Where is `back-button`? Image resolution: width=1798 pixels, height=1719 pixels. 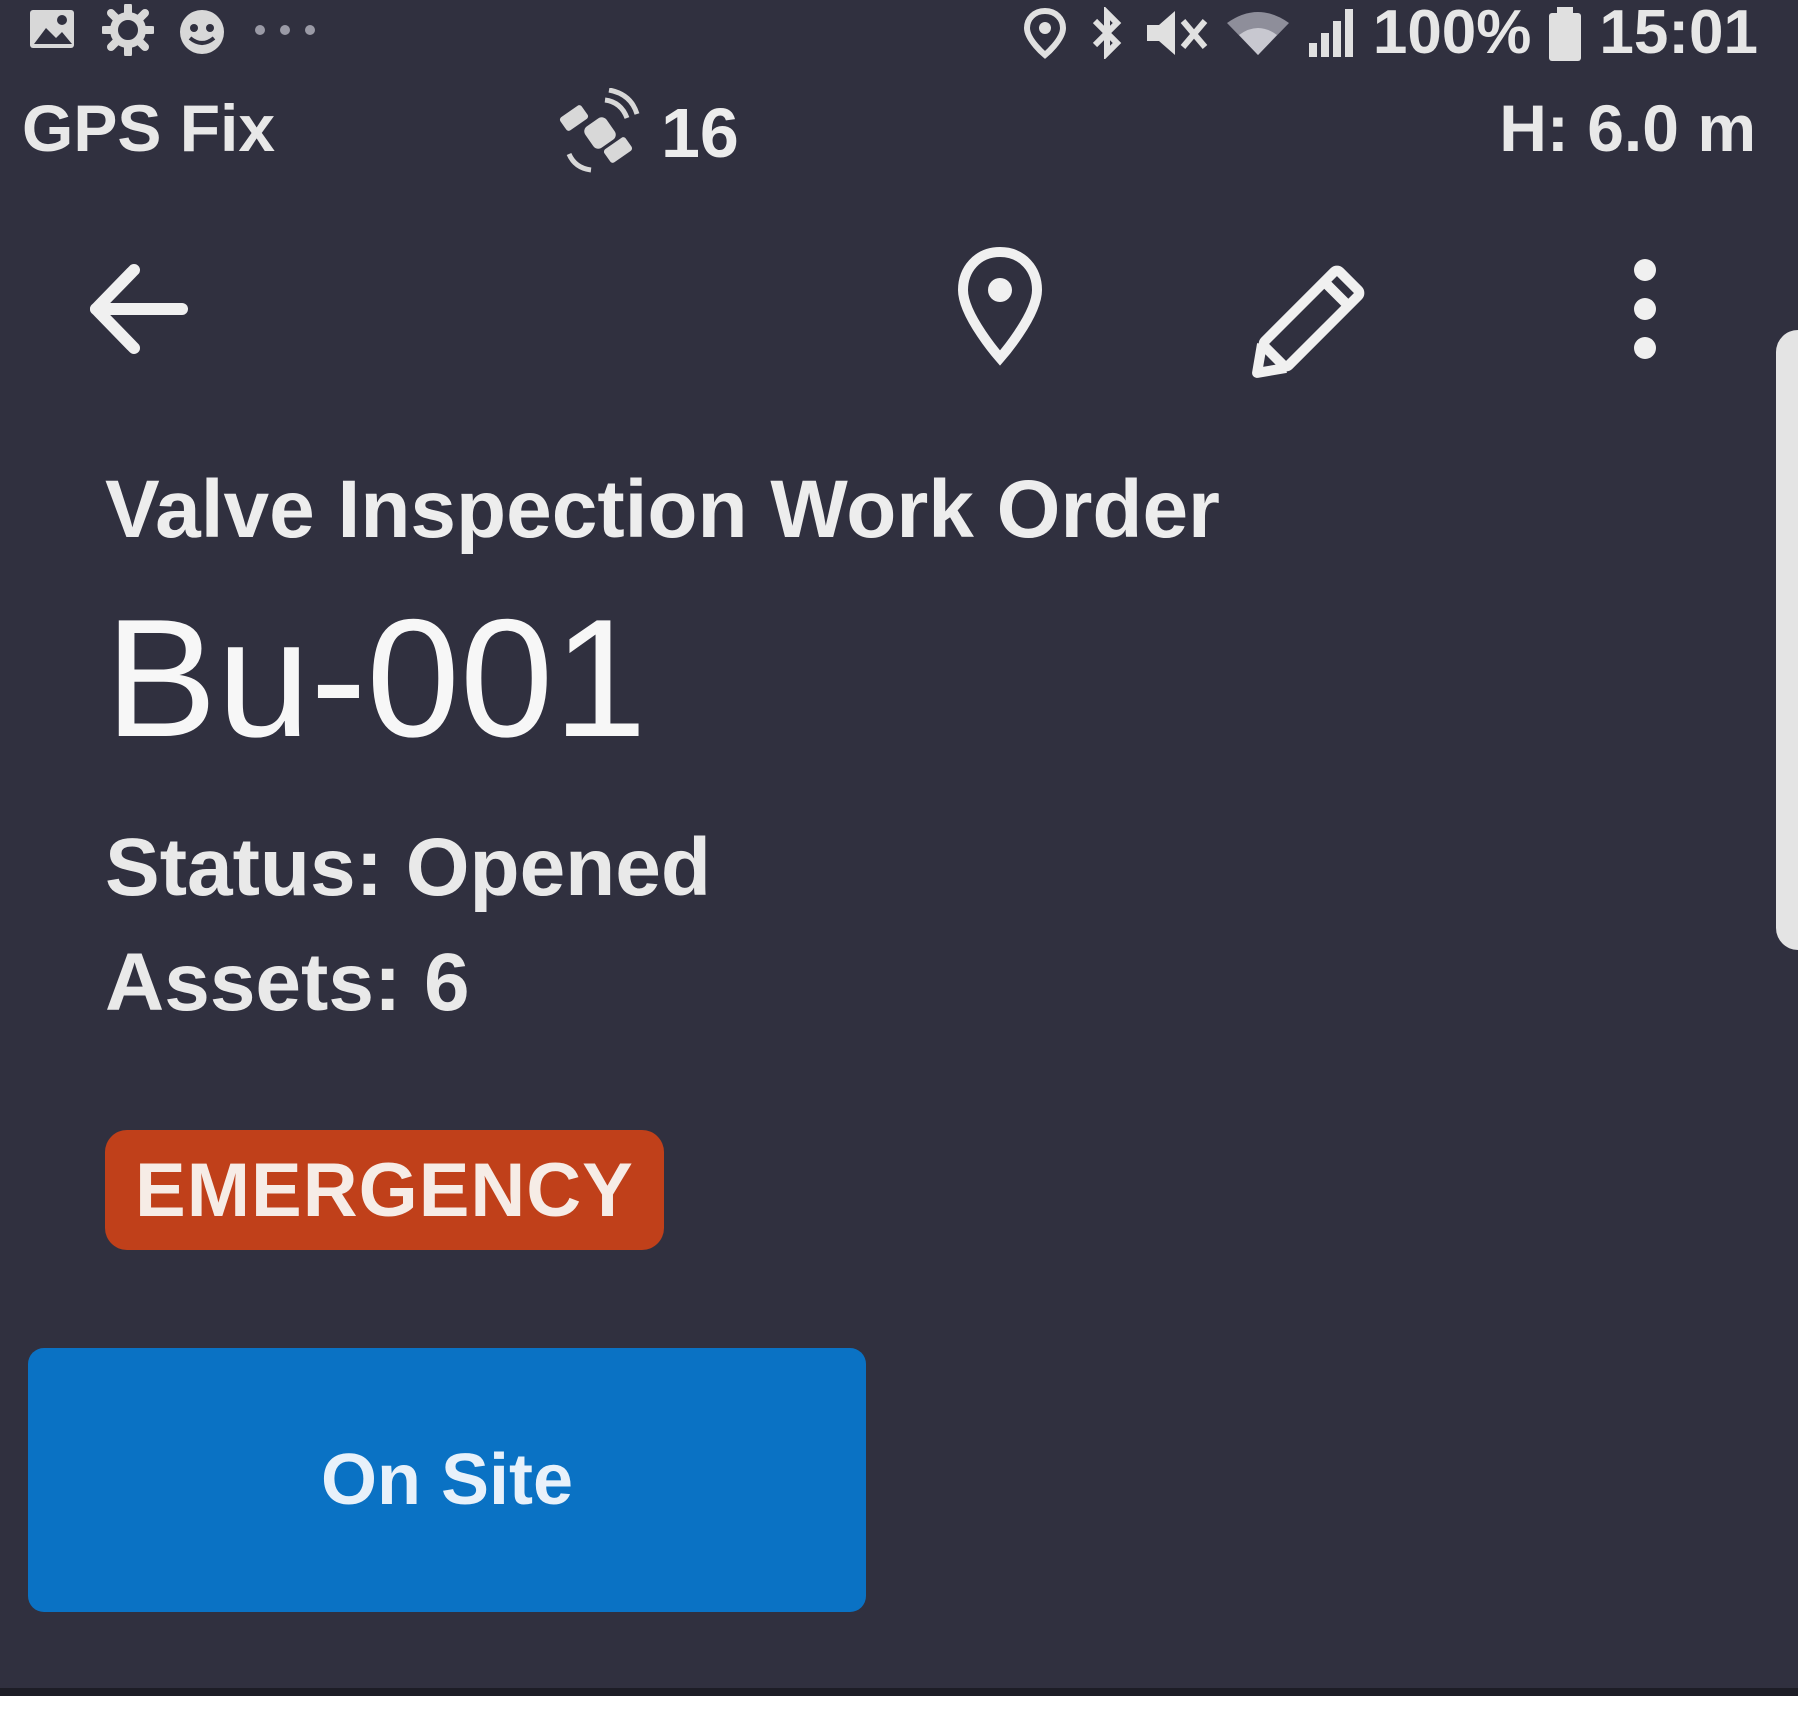
back-button is located at coordinates (137, 309).